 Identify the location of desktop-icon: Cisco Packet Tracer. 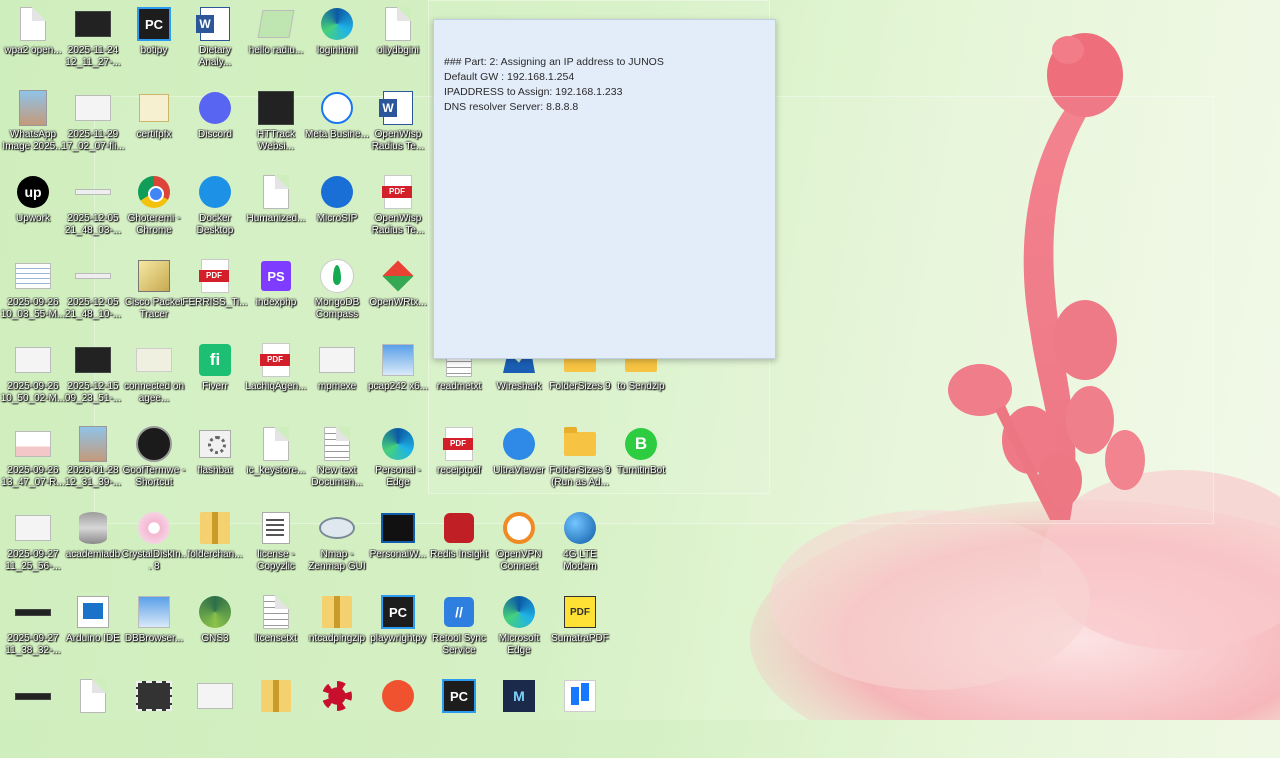
(154, 297).